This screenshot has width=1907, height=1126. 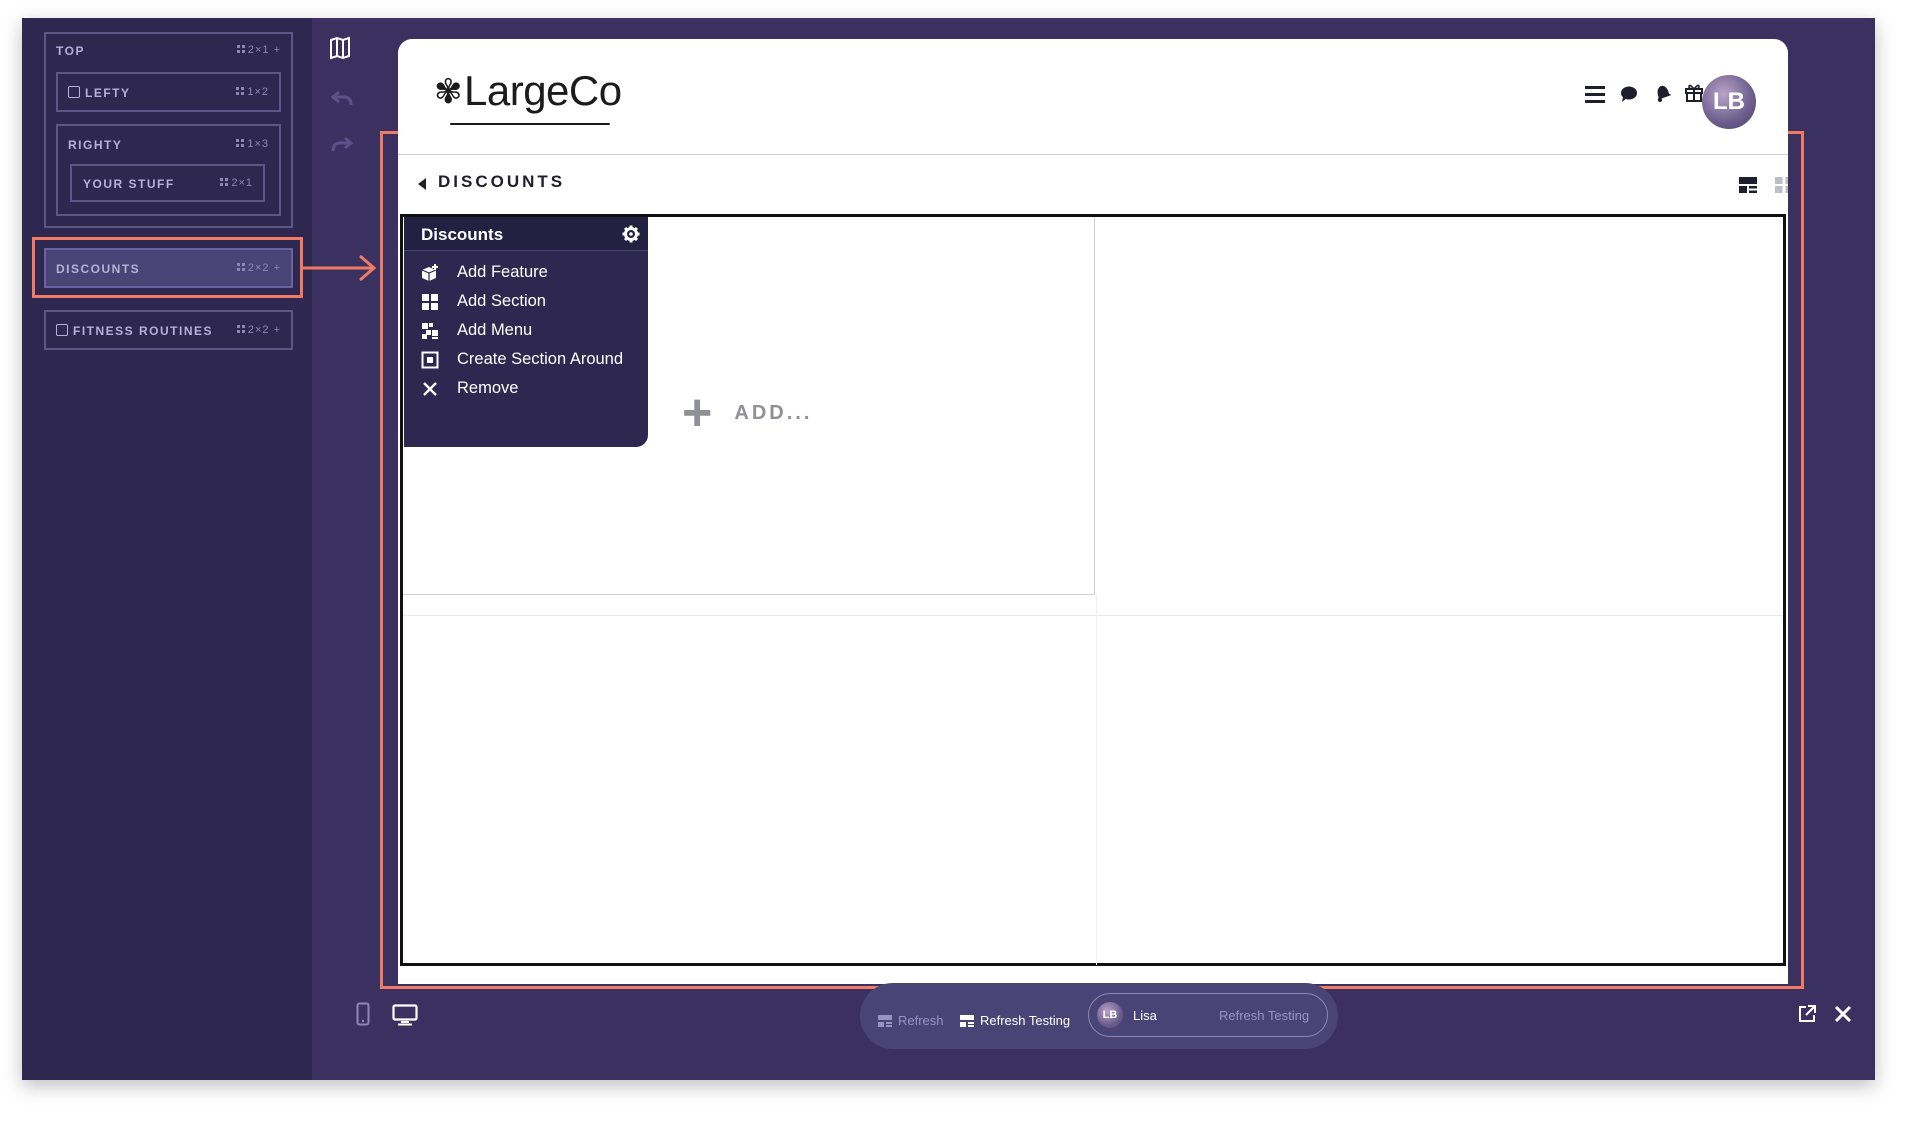 What do you see at coordinates (697, 413) in the screenshot?
I see `plus-icon: +` at bounding box center [697, 413].